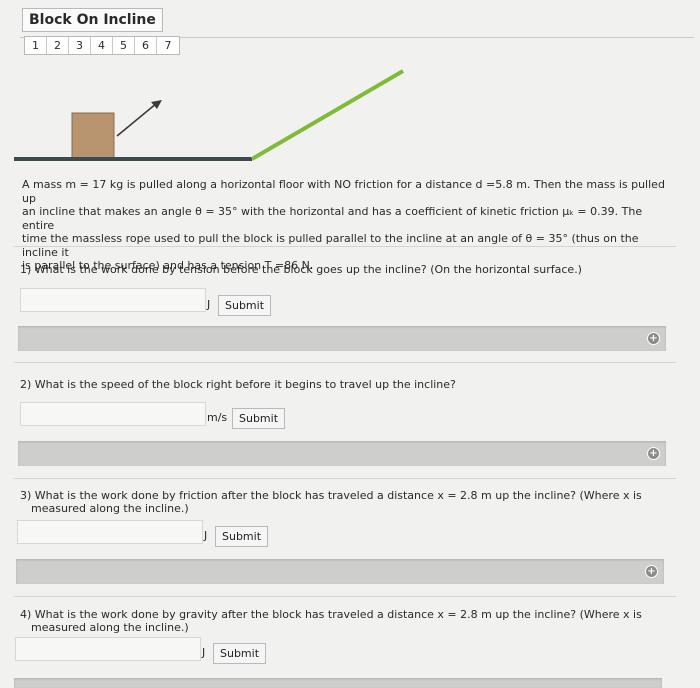 This screenshot has height=688, width=700. Describe the element at coordinates (242, 536) in the screenshot. I see `submit-button-3: Submit` at that location.